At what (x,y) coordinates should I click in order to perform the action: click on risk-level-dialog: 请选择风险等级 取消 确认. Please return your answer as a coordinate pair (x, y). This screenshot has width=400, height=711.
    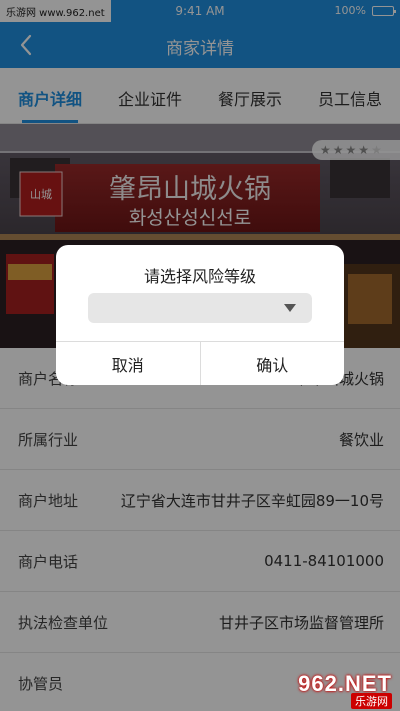
    Looking at the image, I should click on (200, 315).